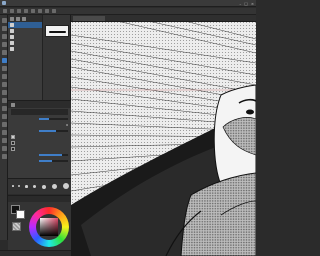 The height and width of the screenshot is (256, 320). I want to click on airbrush-icon, so click(4, 84).